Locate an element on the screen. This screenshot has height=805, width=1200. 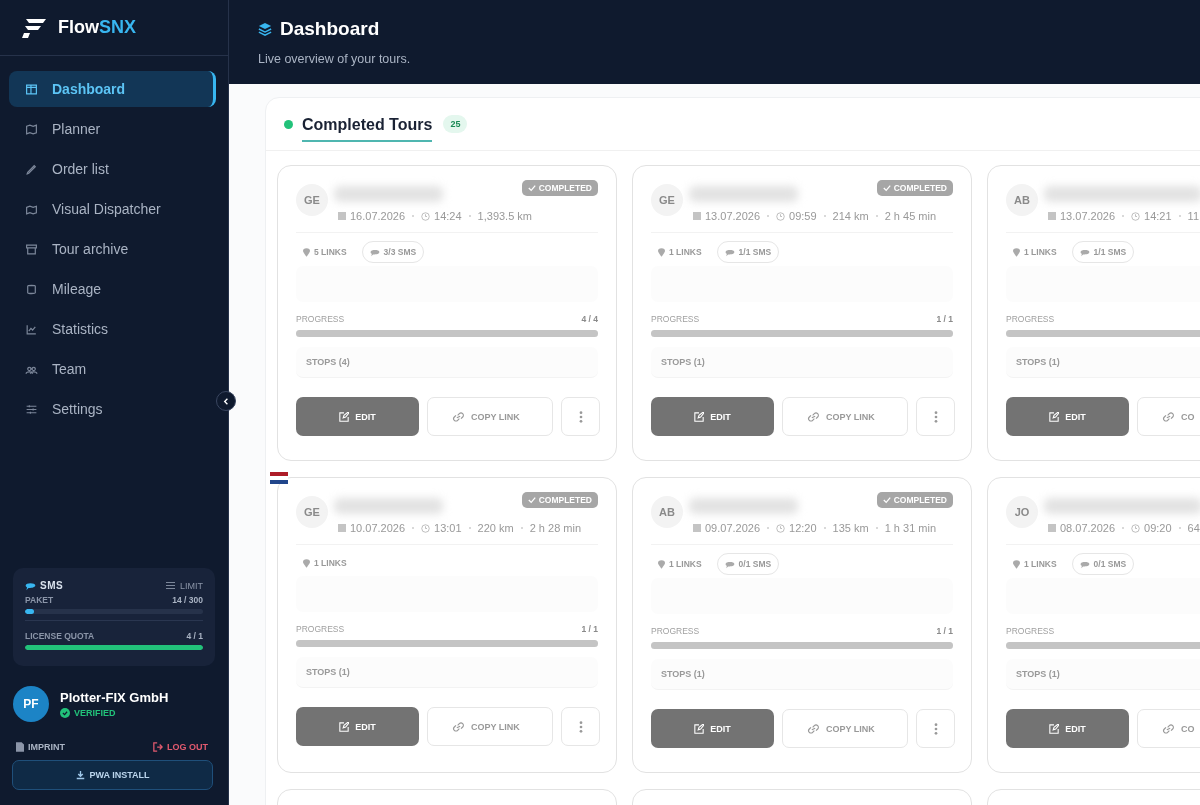
sliders-icon is located at coordinates (170, 585).